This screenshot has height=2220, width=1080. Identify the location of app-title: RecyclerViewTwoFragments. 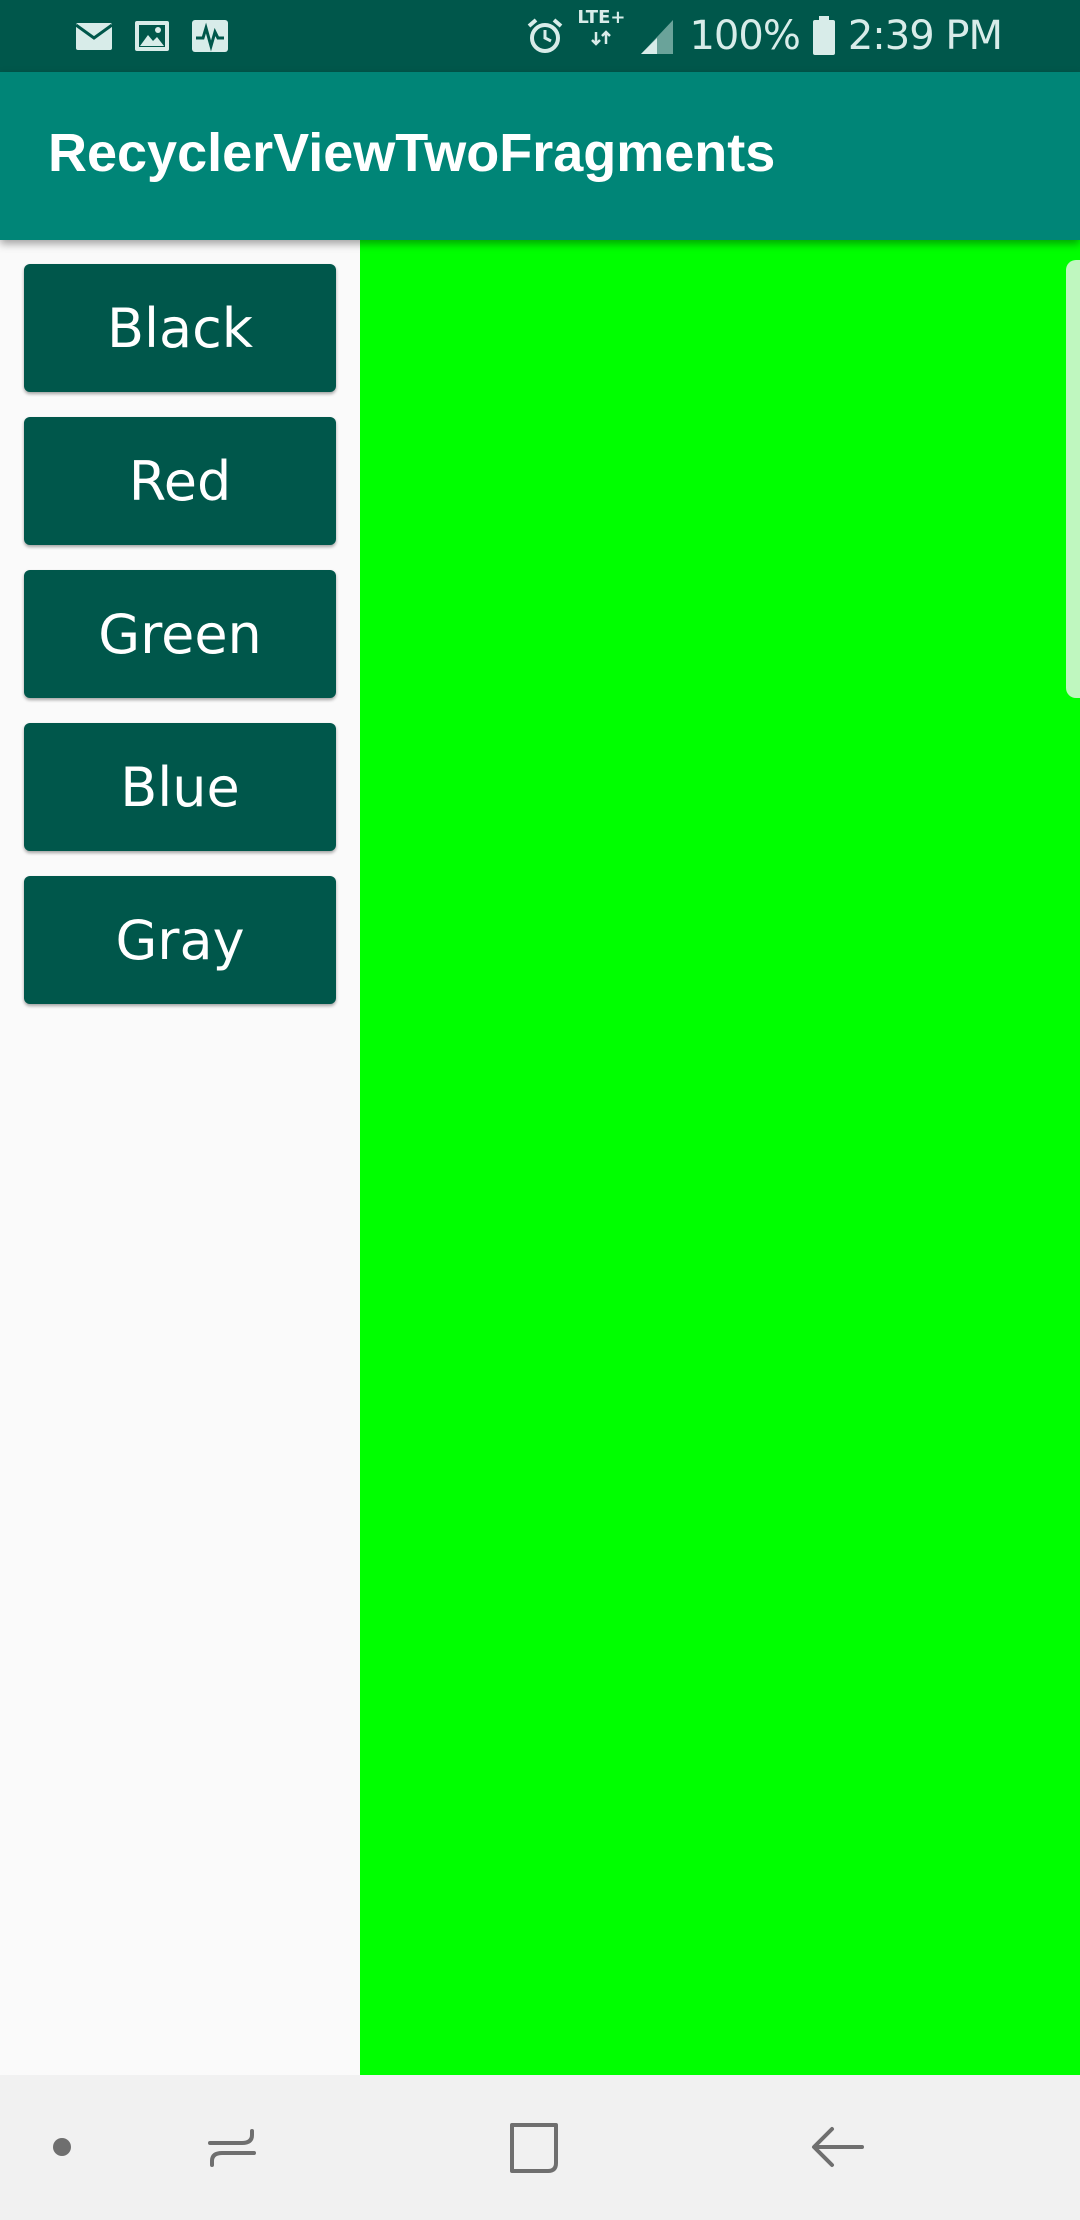
(412, 153).